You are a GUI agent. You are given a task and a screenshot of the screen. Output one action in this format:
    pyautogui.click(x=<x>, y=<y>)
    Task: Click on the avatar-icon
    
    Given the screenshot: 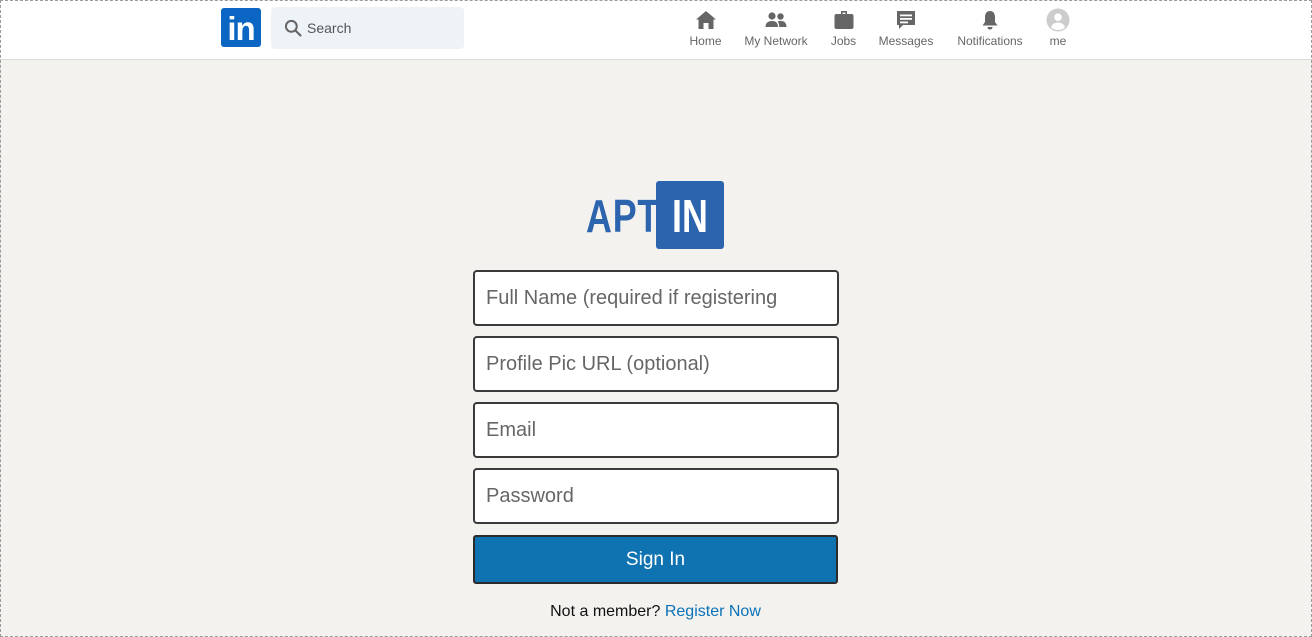 What is the action you would take?
    pyautogui.click(x=1058, y=20)
    